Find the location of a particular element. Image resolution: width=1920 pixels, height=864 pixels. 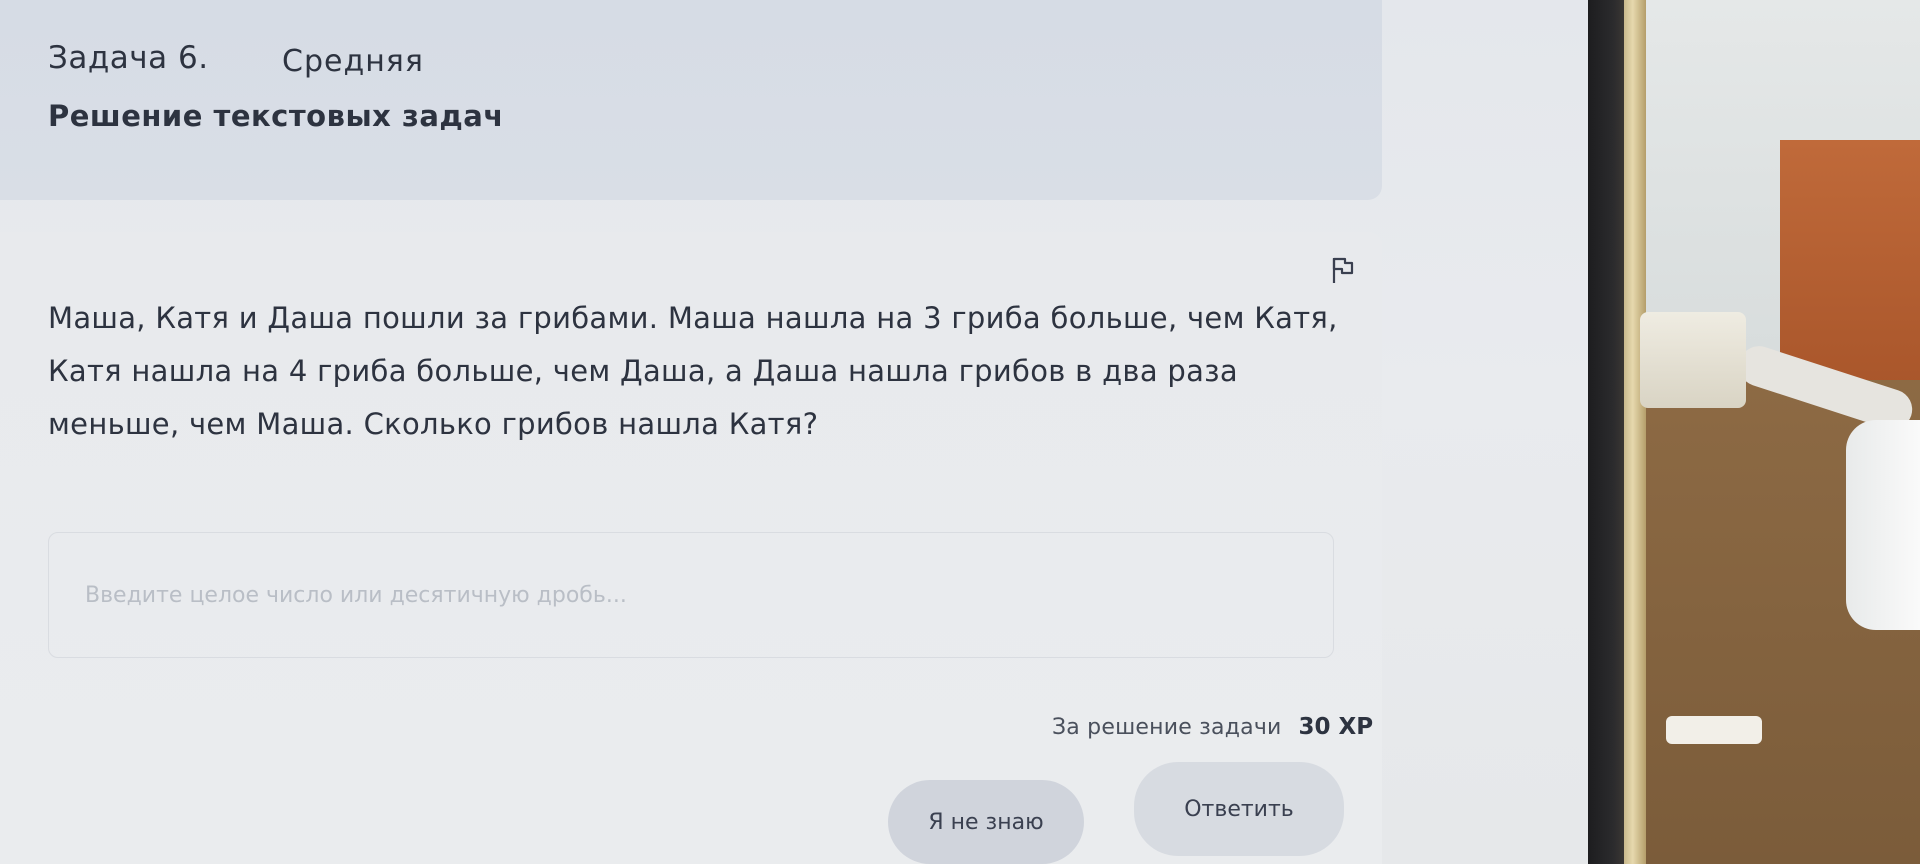

white-object is located at coordinates (1883, 525).